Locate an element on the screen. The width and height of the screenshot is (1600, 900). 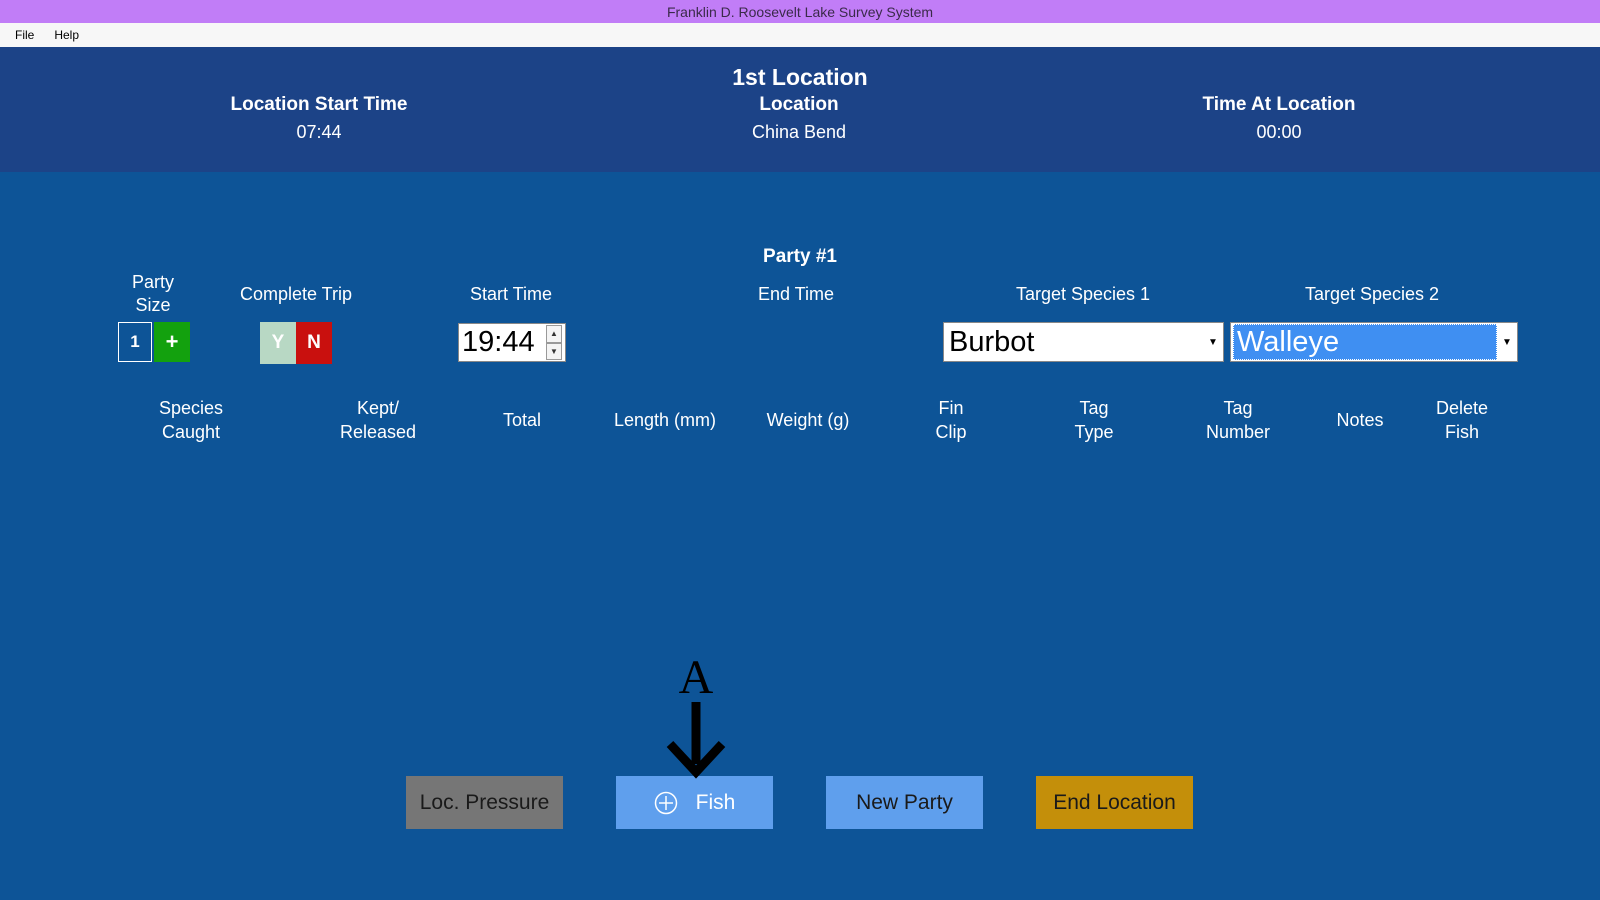
start-time-value: 19:44 is located at coordinates (502, 342).